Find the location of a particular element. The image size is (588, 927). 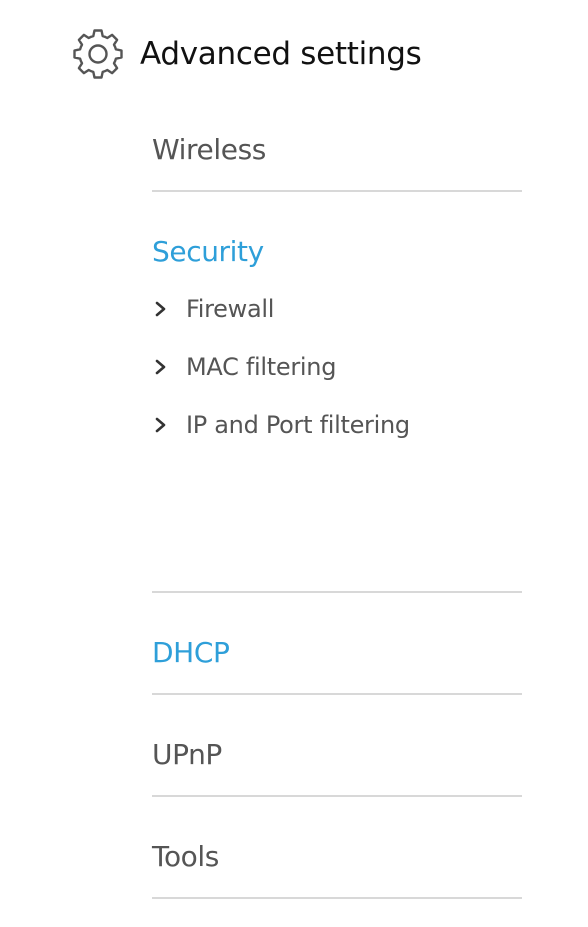

submenu-label: IP and Port filtering is located at coordinates (298, 425).